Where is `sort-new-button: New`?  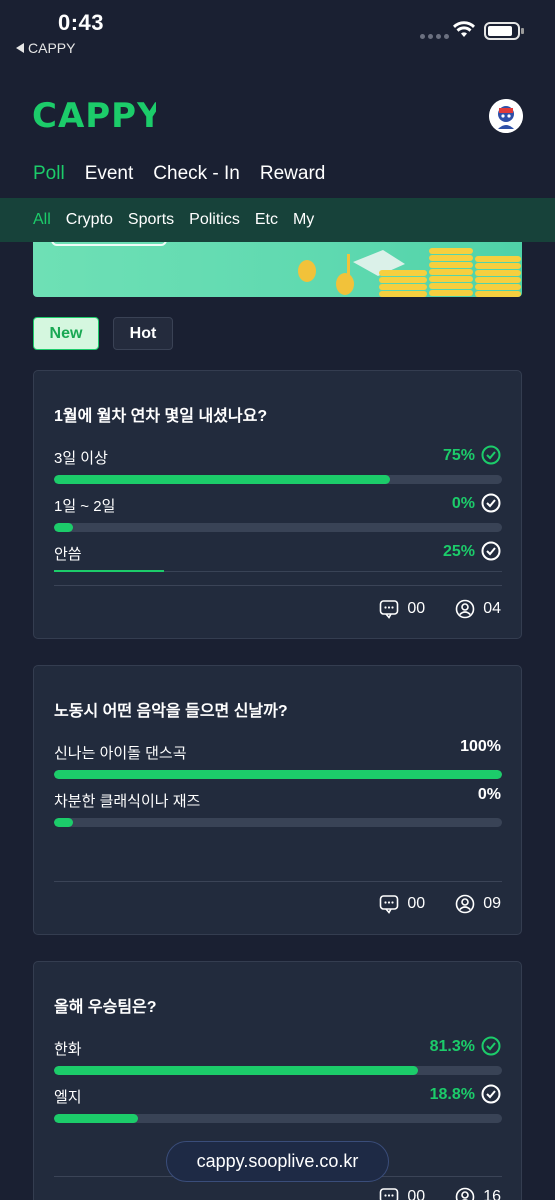
sort-new-button: New is located at coordinates (66, 333).